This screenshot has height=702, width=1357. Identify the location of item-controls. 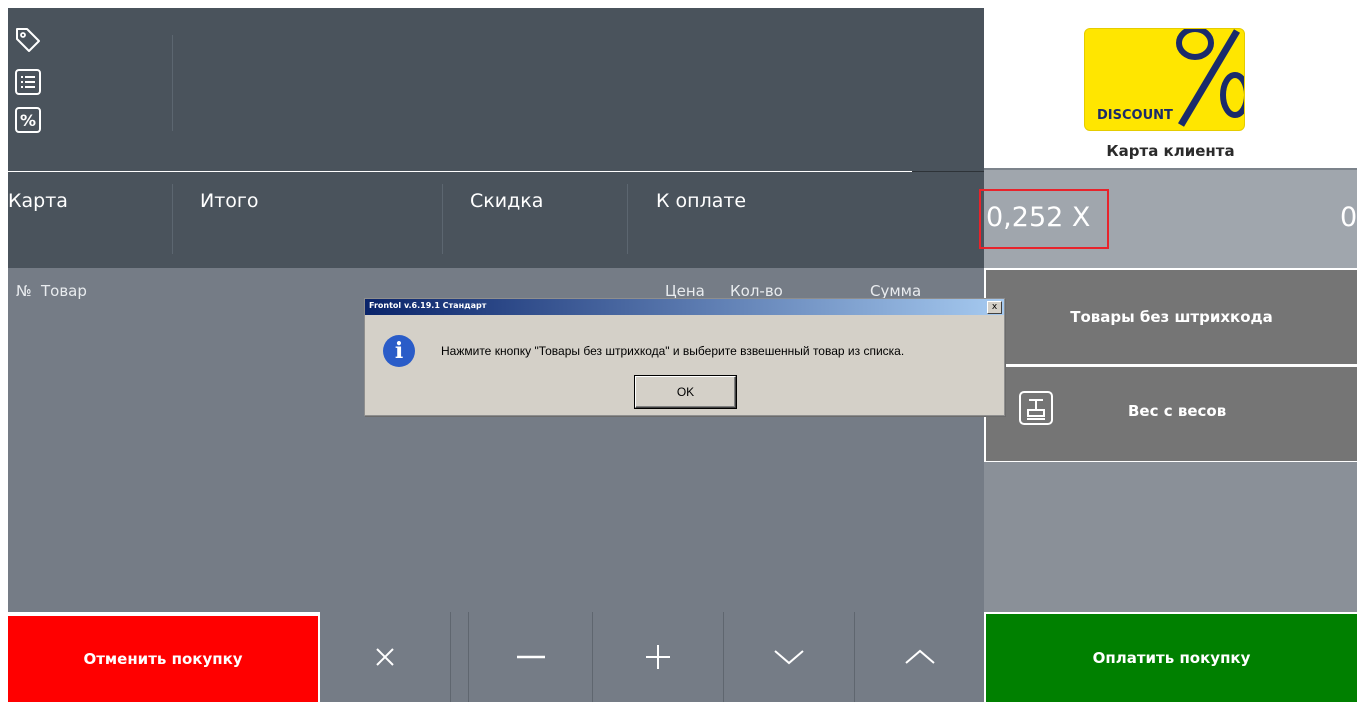
(652, 657).